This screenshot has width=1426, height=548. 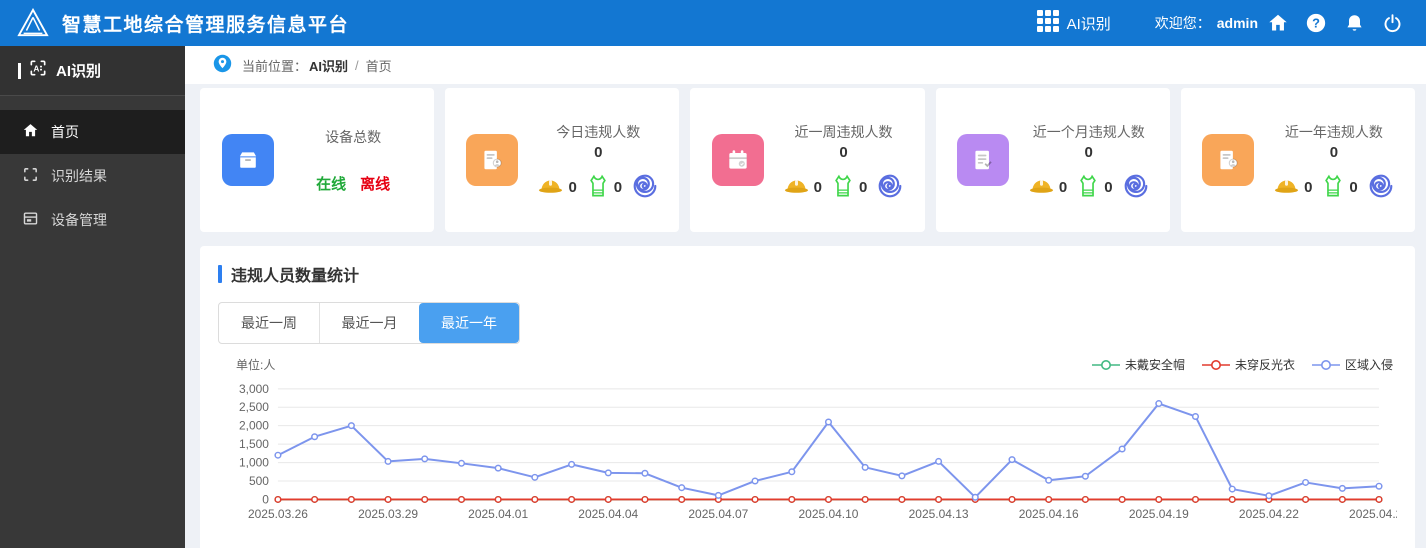 What do you see at coordinates (331, 184) in the screenshot?
I see `online-label: 在线` at bounding box center [331, 184].